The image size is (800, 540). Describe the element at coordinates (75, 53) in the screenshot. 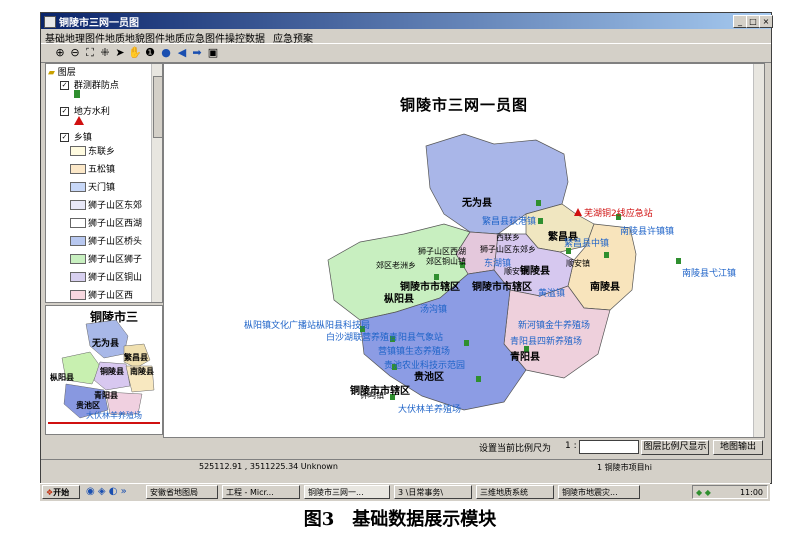

I see `zoom-out-icon: ⊖` at that location.